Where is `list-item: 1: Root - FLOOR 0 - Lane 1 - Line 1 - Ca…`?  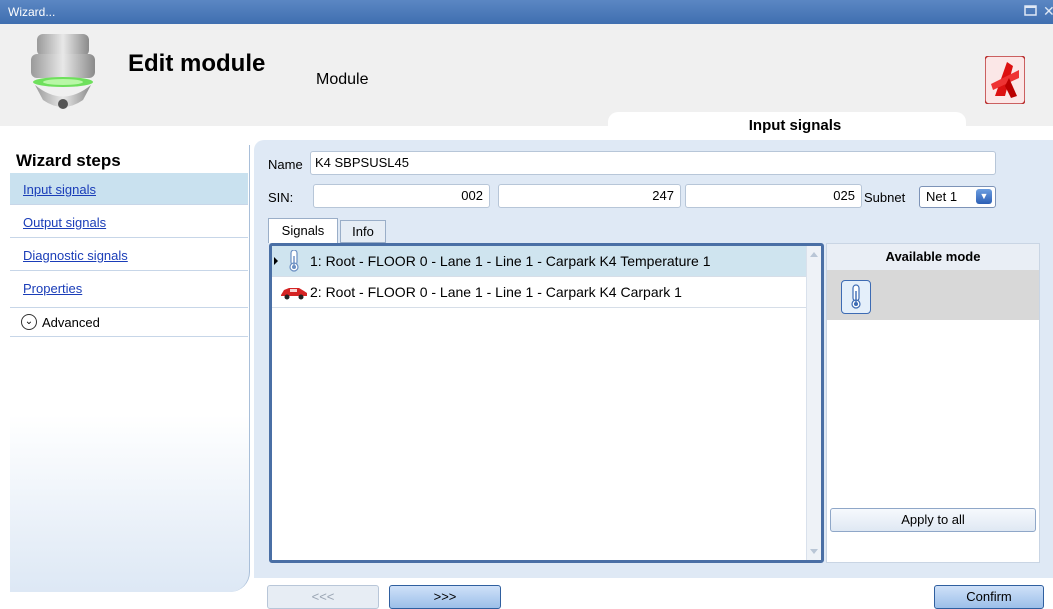
list-item: 1: Root - FLOOR 0 - Lane 1 - Line 1 - Ca… is located at coordinates (539, 261).